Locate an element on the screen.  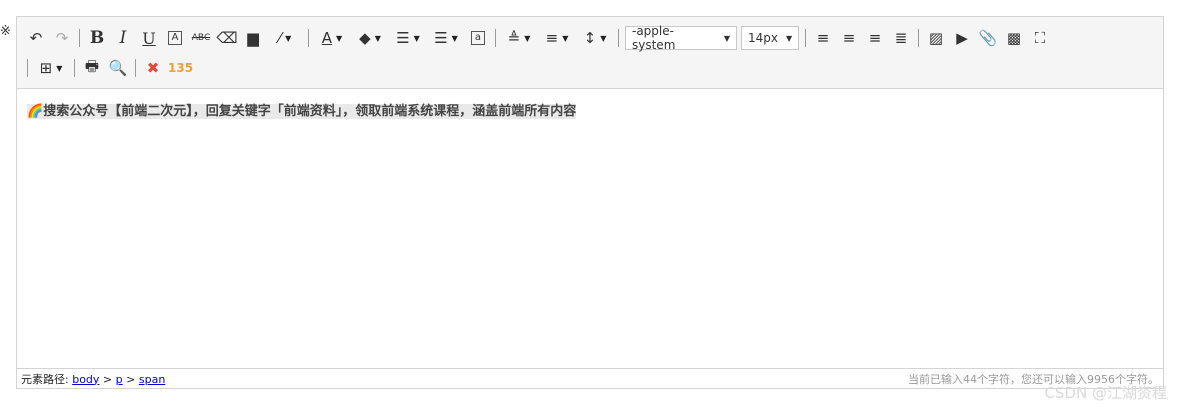
format-painter-icon: ▆ is located at coordinates (253, 38).